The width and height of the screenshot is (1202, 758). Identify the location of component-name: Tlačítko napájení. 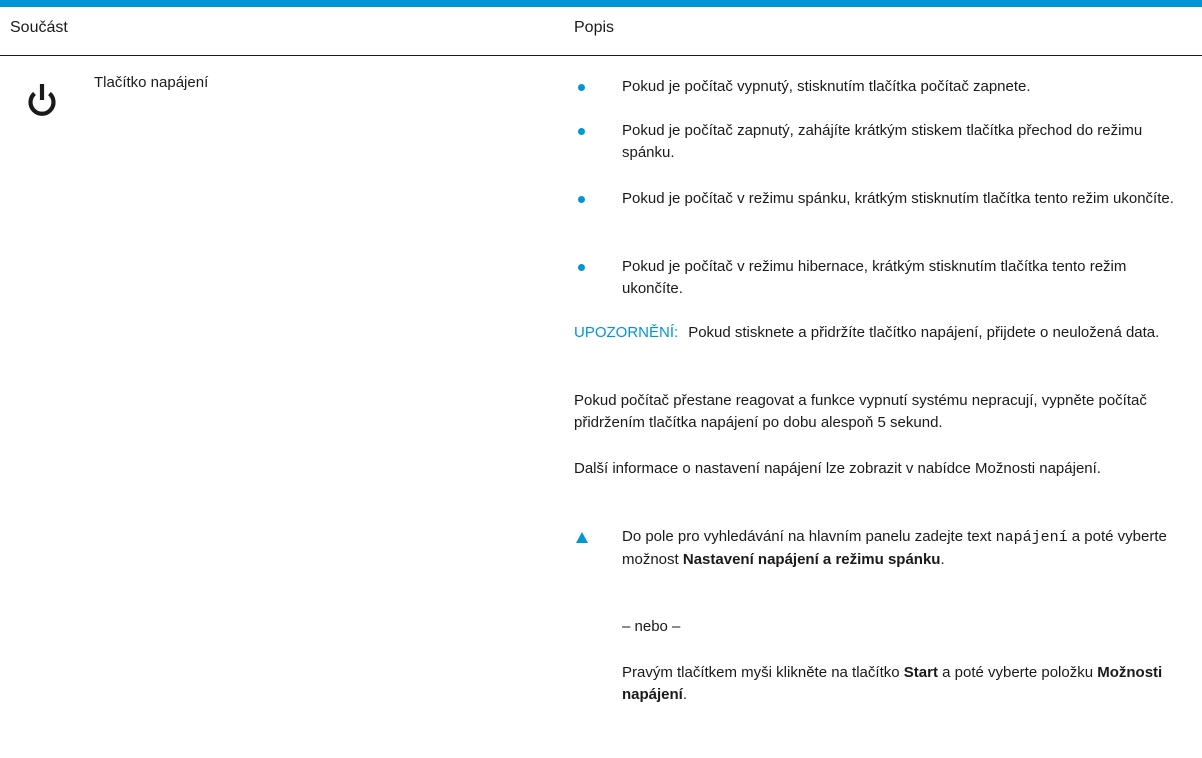
(151, 82).